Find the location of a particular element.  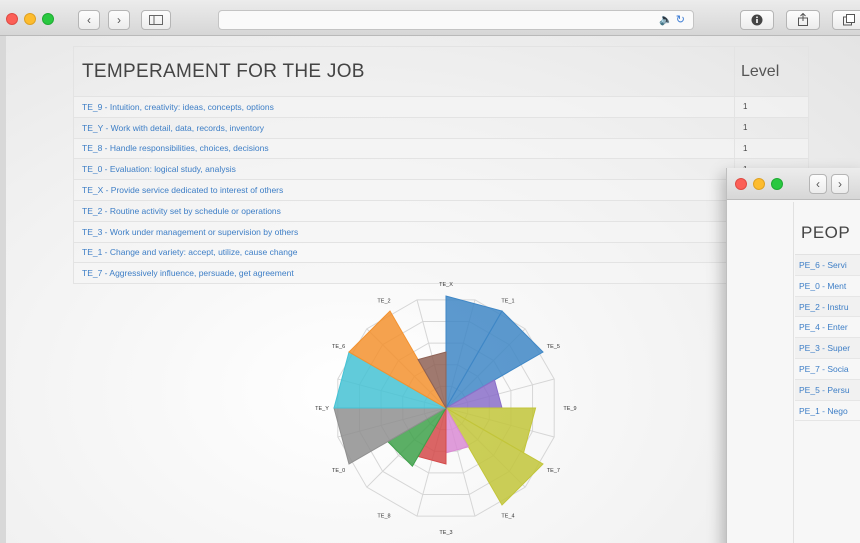

sidebar-icon is located at coordinates (156, 20).